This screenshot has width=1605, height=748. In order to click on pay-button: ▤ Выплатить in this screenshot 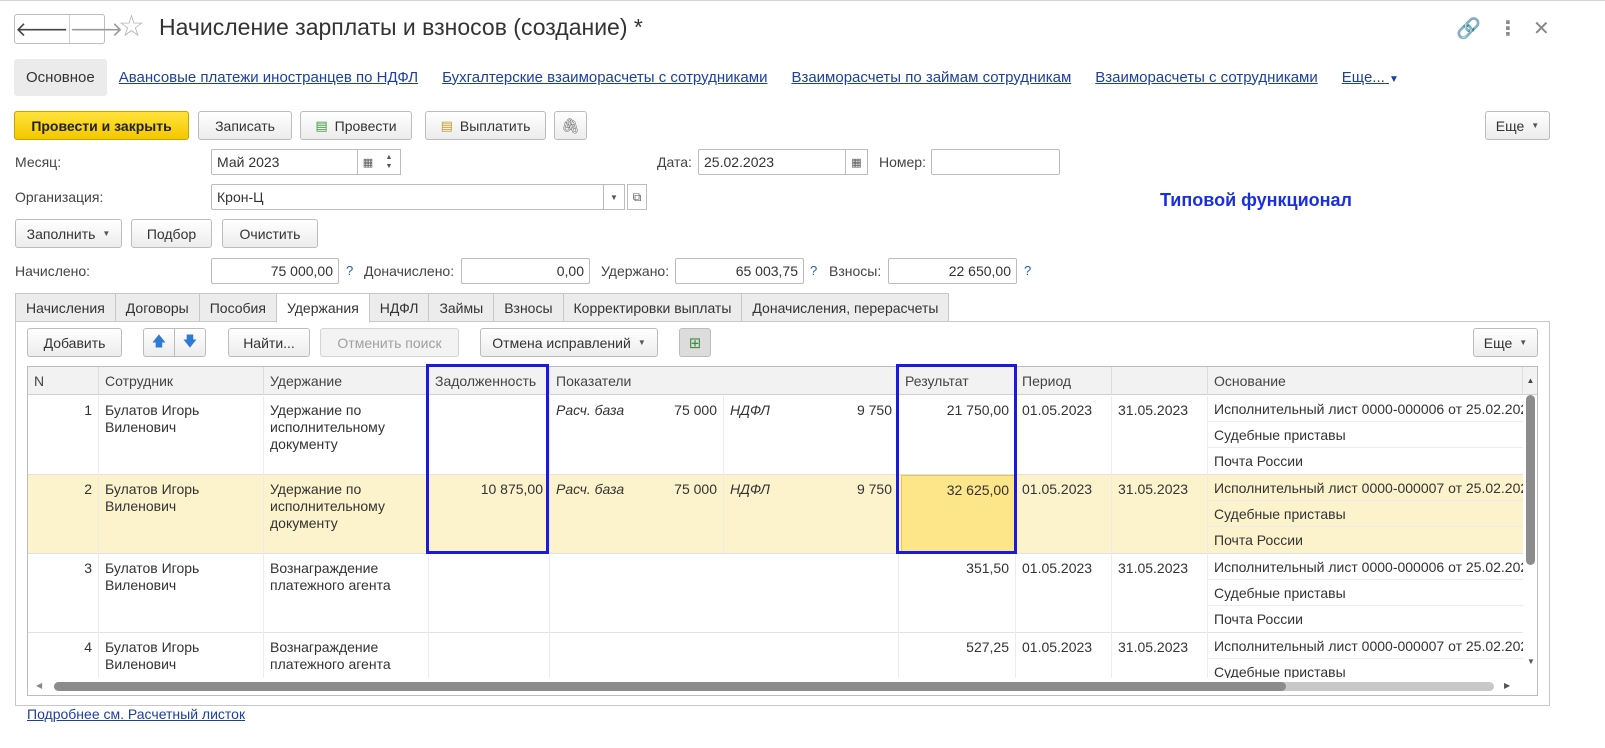, I will do `click(485, 125)`.